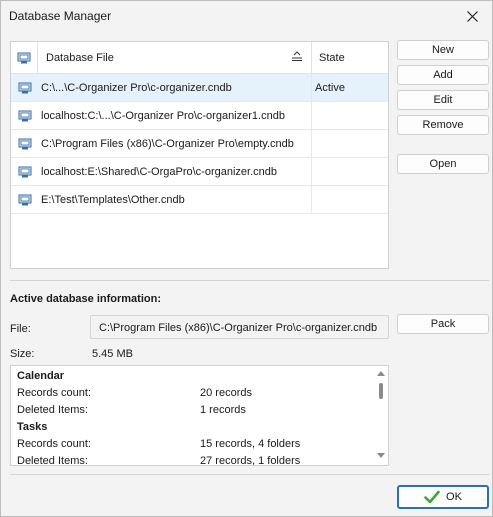 Image resolution: width=493 pixels, height=517 pixels. What do you see at coordinates (443, 75) in the screenshot?
I see `add-button: Add` at bounding box center [443, 75].